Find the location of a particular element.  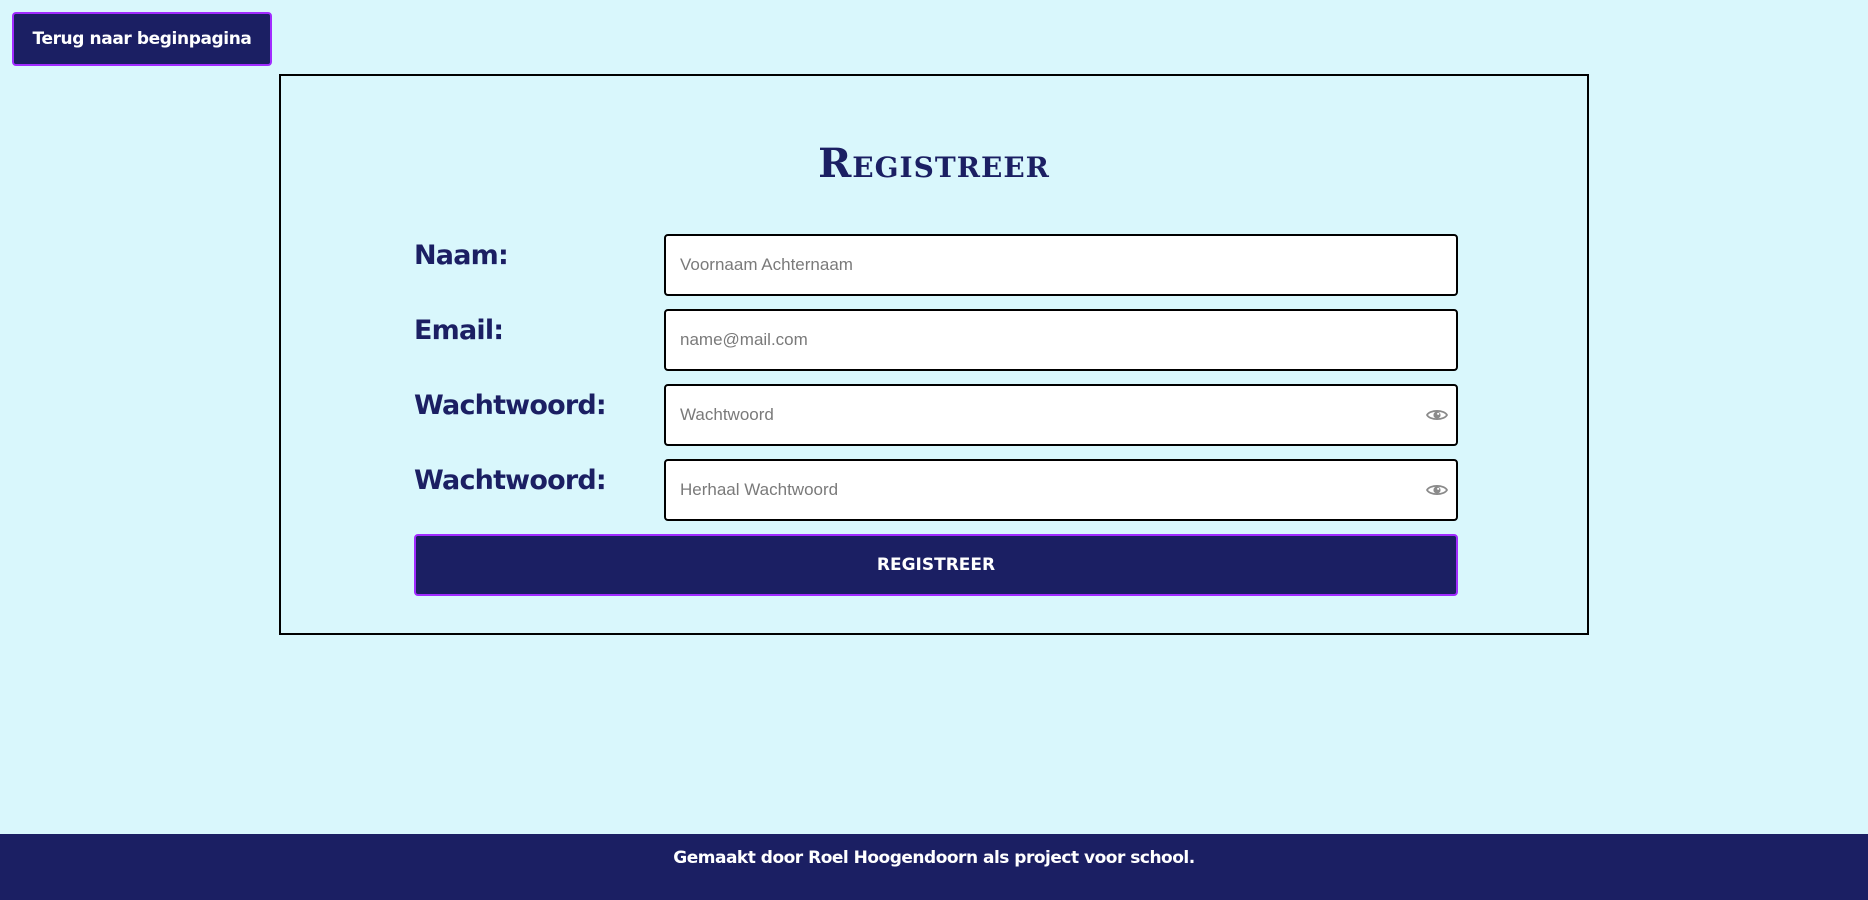

password-label: Wachtwoord: is located at coordinates (510, 405).